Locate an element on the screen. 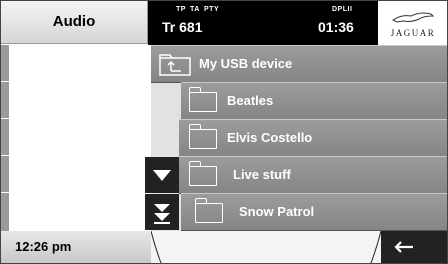  list-item: Elvis Costello is located at coordinates (313, 138).